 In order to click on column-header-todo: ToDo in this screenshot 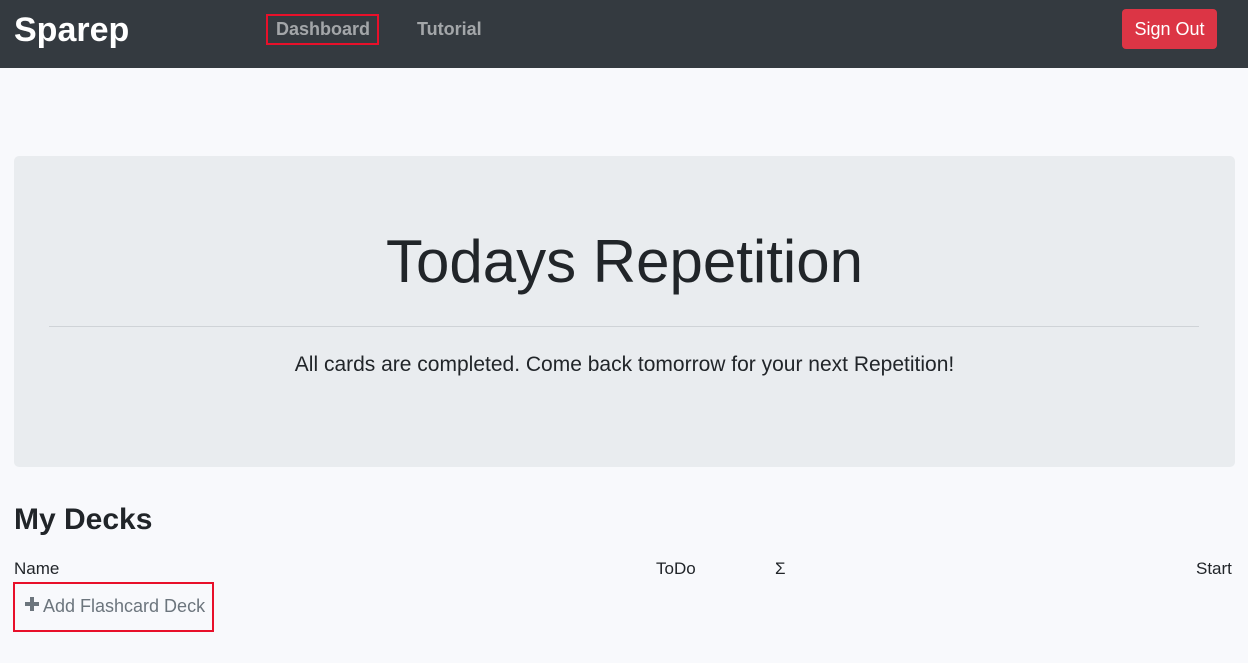, I will do `click(676, 568)`.